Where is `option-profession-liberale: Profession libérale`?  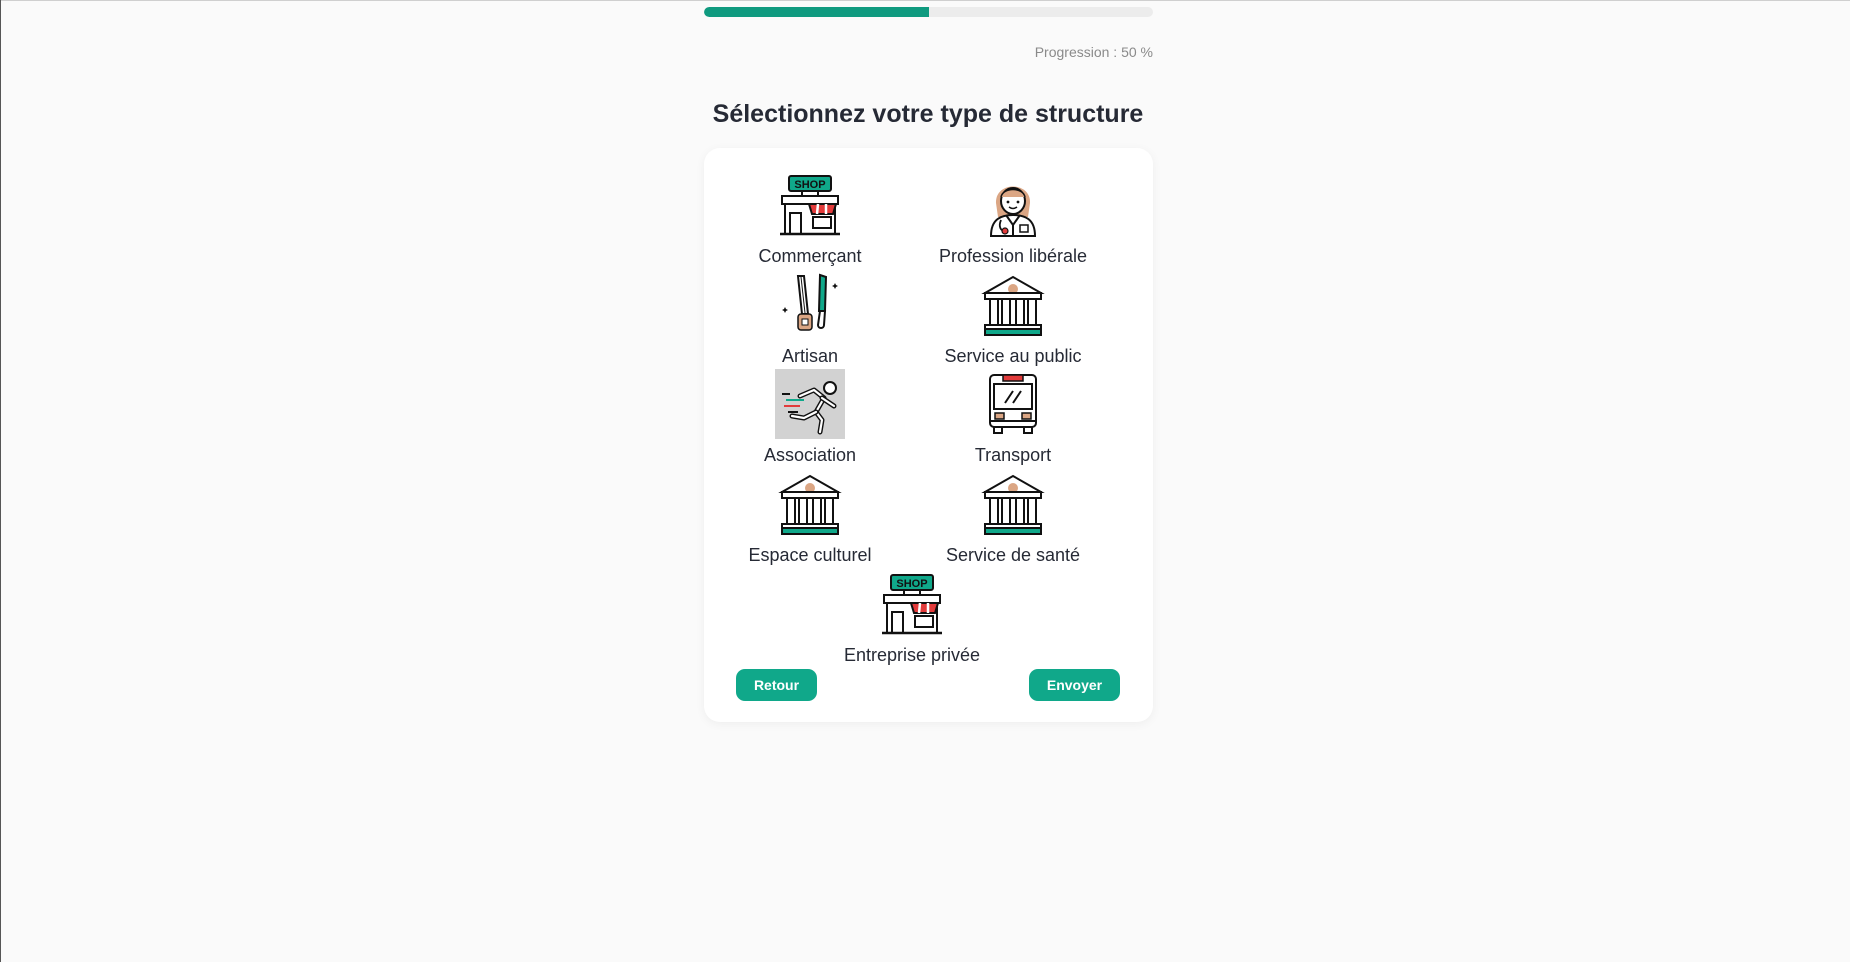 option-profession-liberale: Profession libérale is located at coordinates (1013, 218).